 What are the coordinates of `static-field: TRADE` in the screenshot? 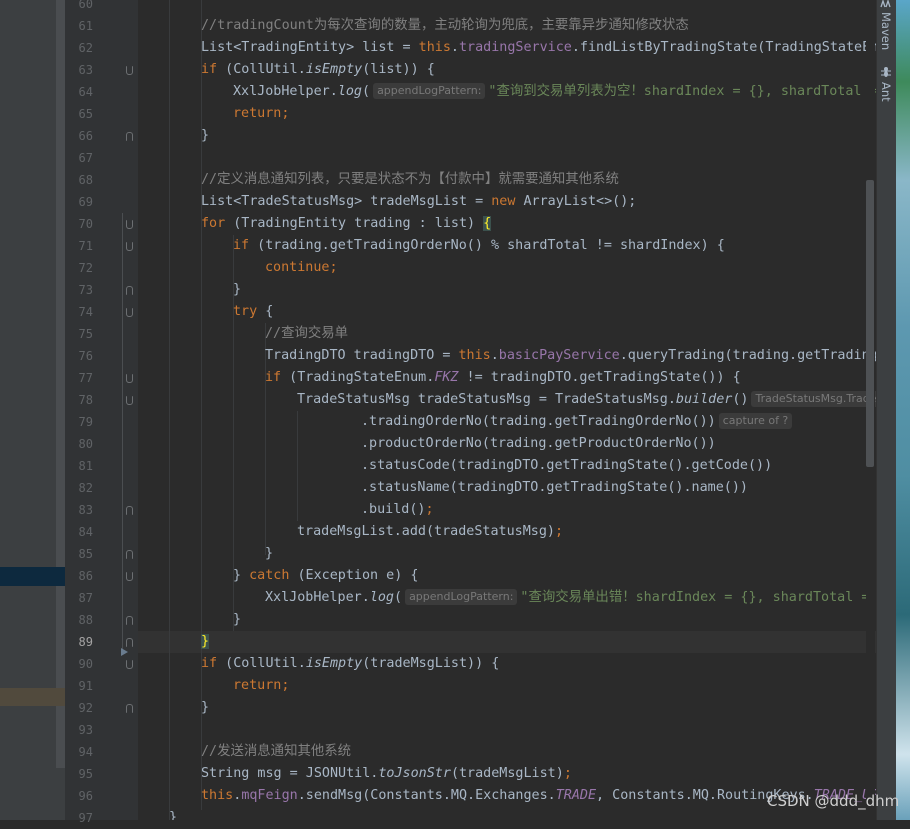 It's located at (576, 795).